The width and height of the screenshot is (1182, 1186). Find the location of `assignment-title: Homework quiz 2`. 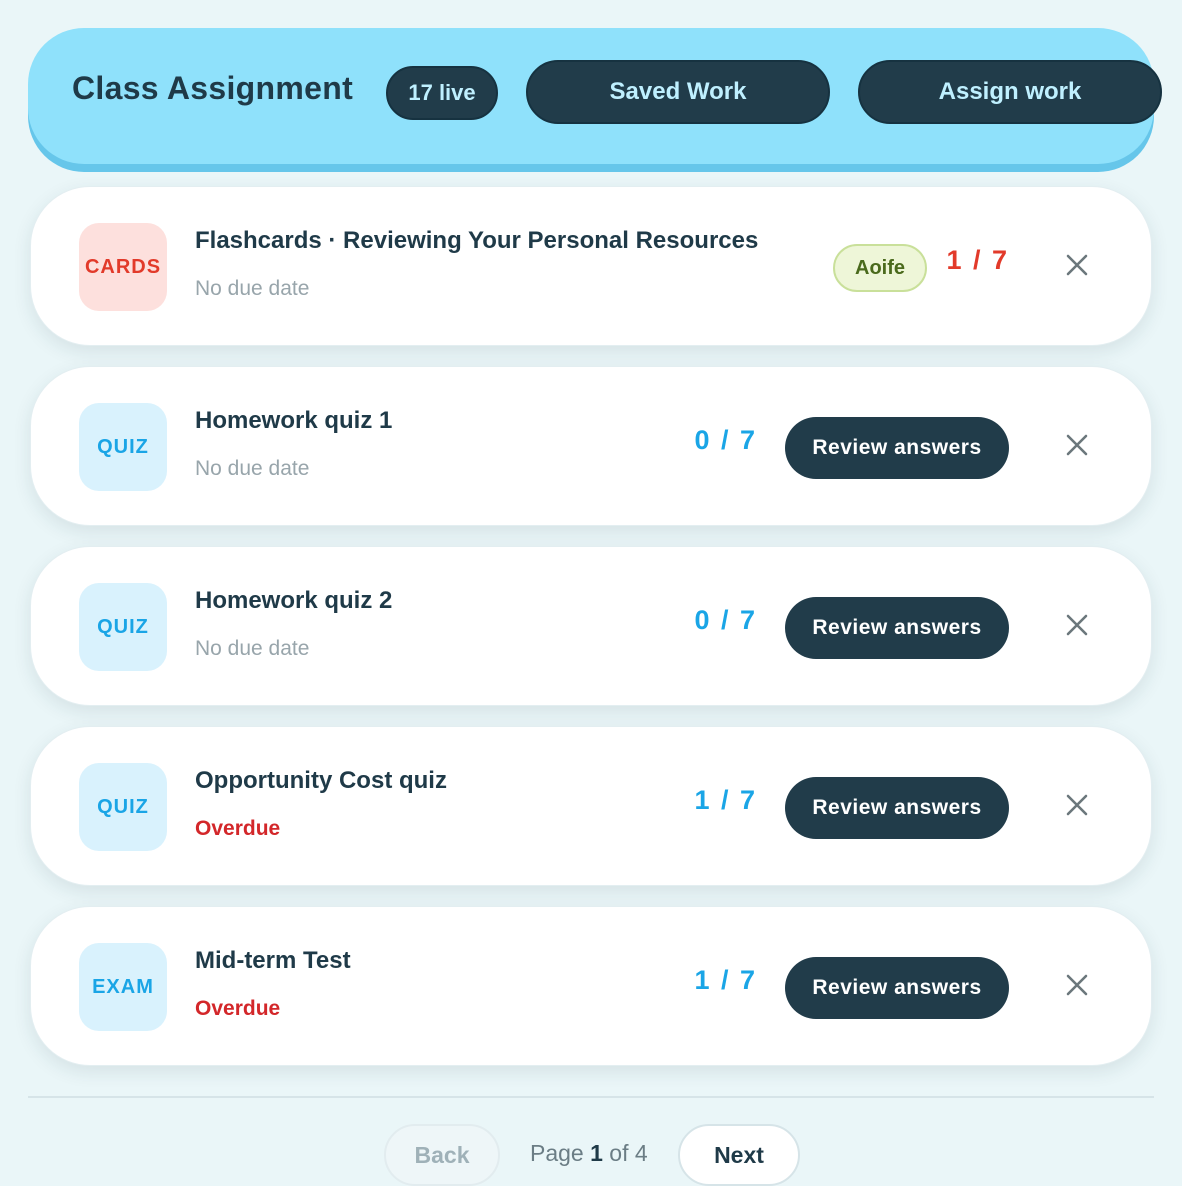

assignment-title: Homework quiz 2 is located at coordinates (294, 600).